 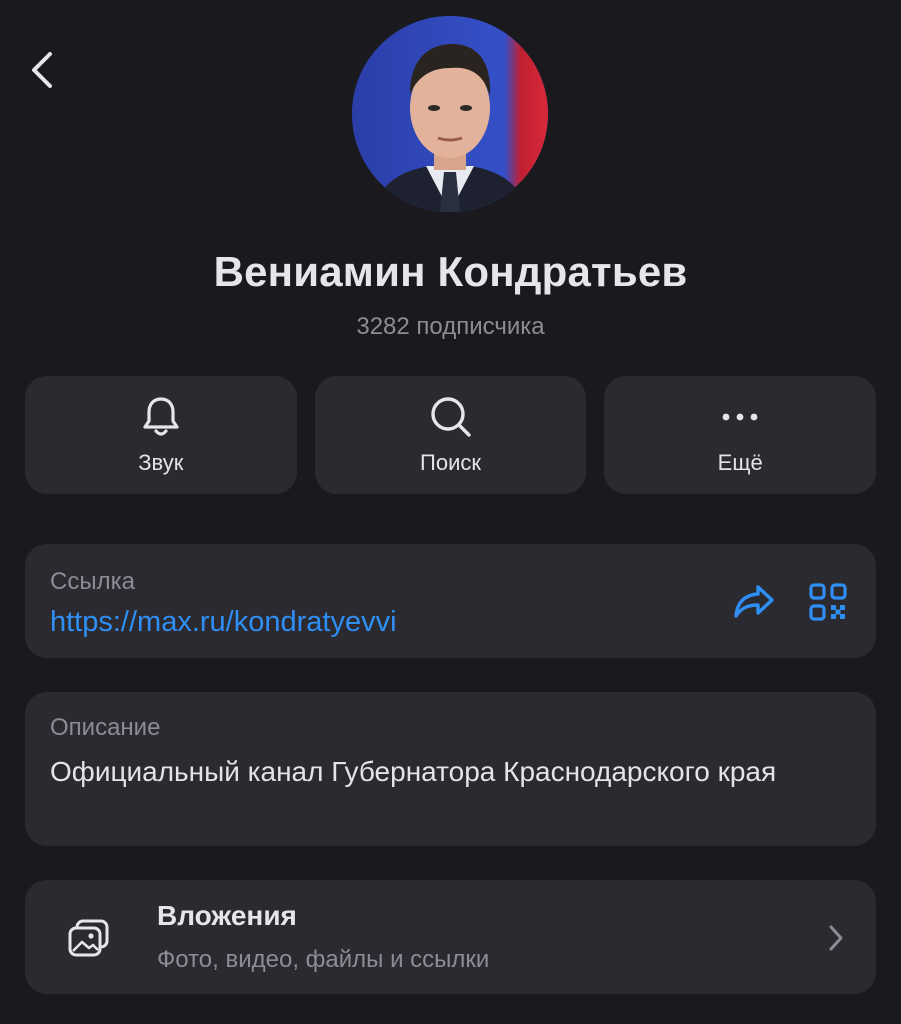 What do you see at coordinates (227, 915) in the screenshot?
I see `attachments-title: Вложения` at bounding box center [227, 915].